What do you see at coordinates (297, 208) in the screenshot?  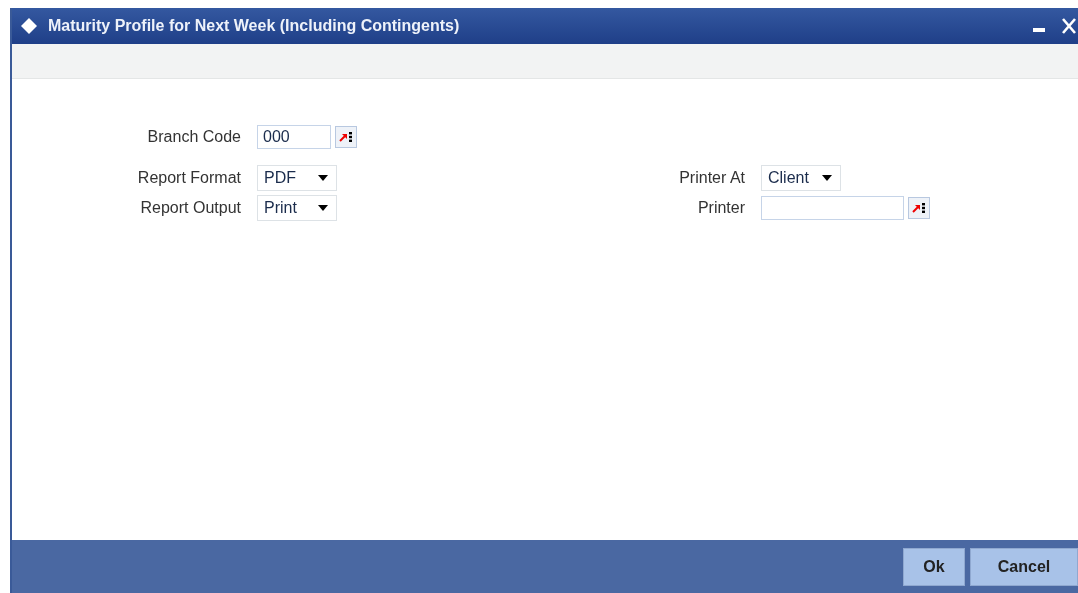 I see `dropdown: Print` at bounding box center [297, 208].